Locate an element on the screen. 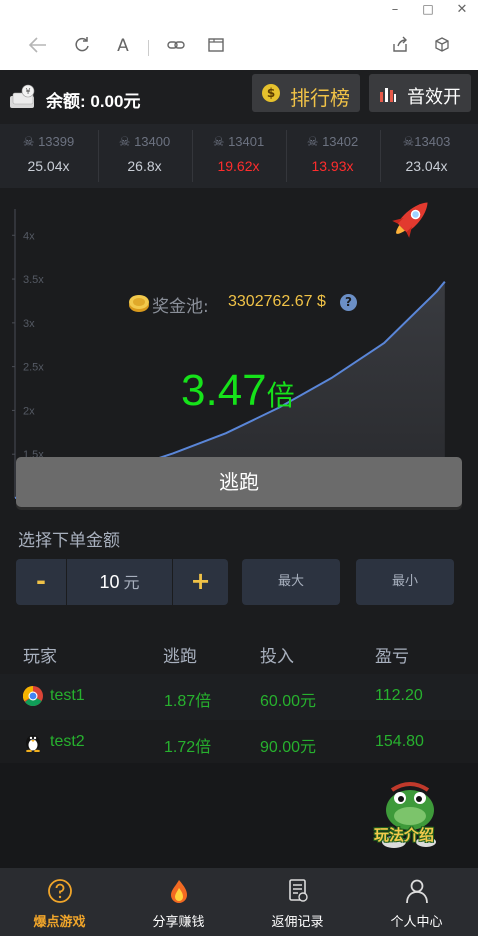  history-item: ☠13403 23.04x is located at coordinates (426, 156).